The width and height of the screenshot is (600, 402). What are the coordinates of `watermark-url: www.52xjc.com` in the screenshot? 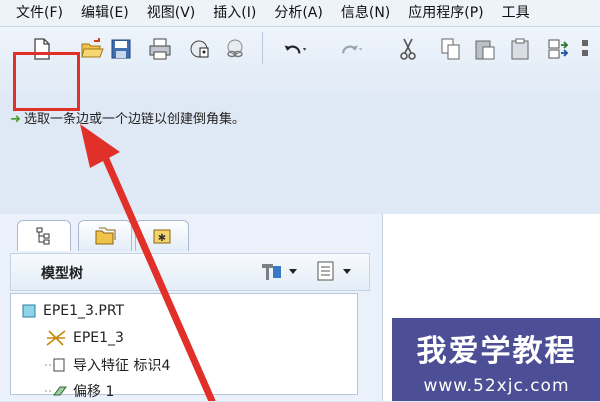 It's located at (496, 386).